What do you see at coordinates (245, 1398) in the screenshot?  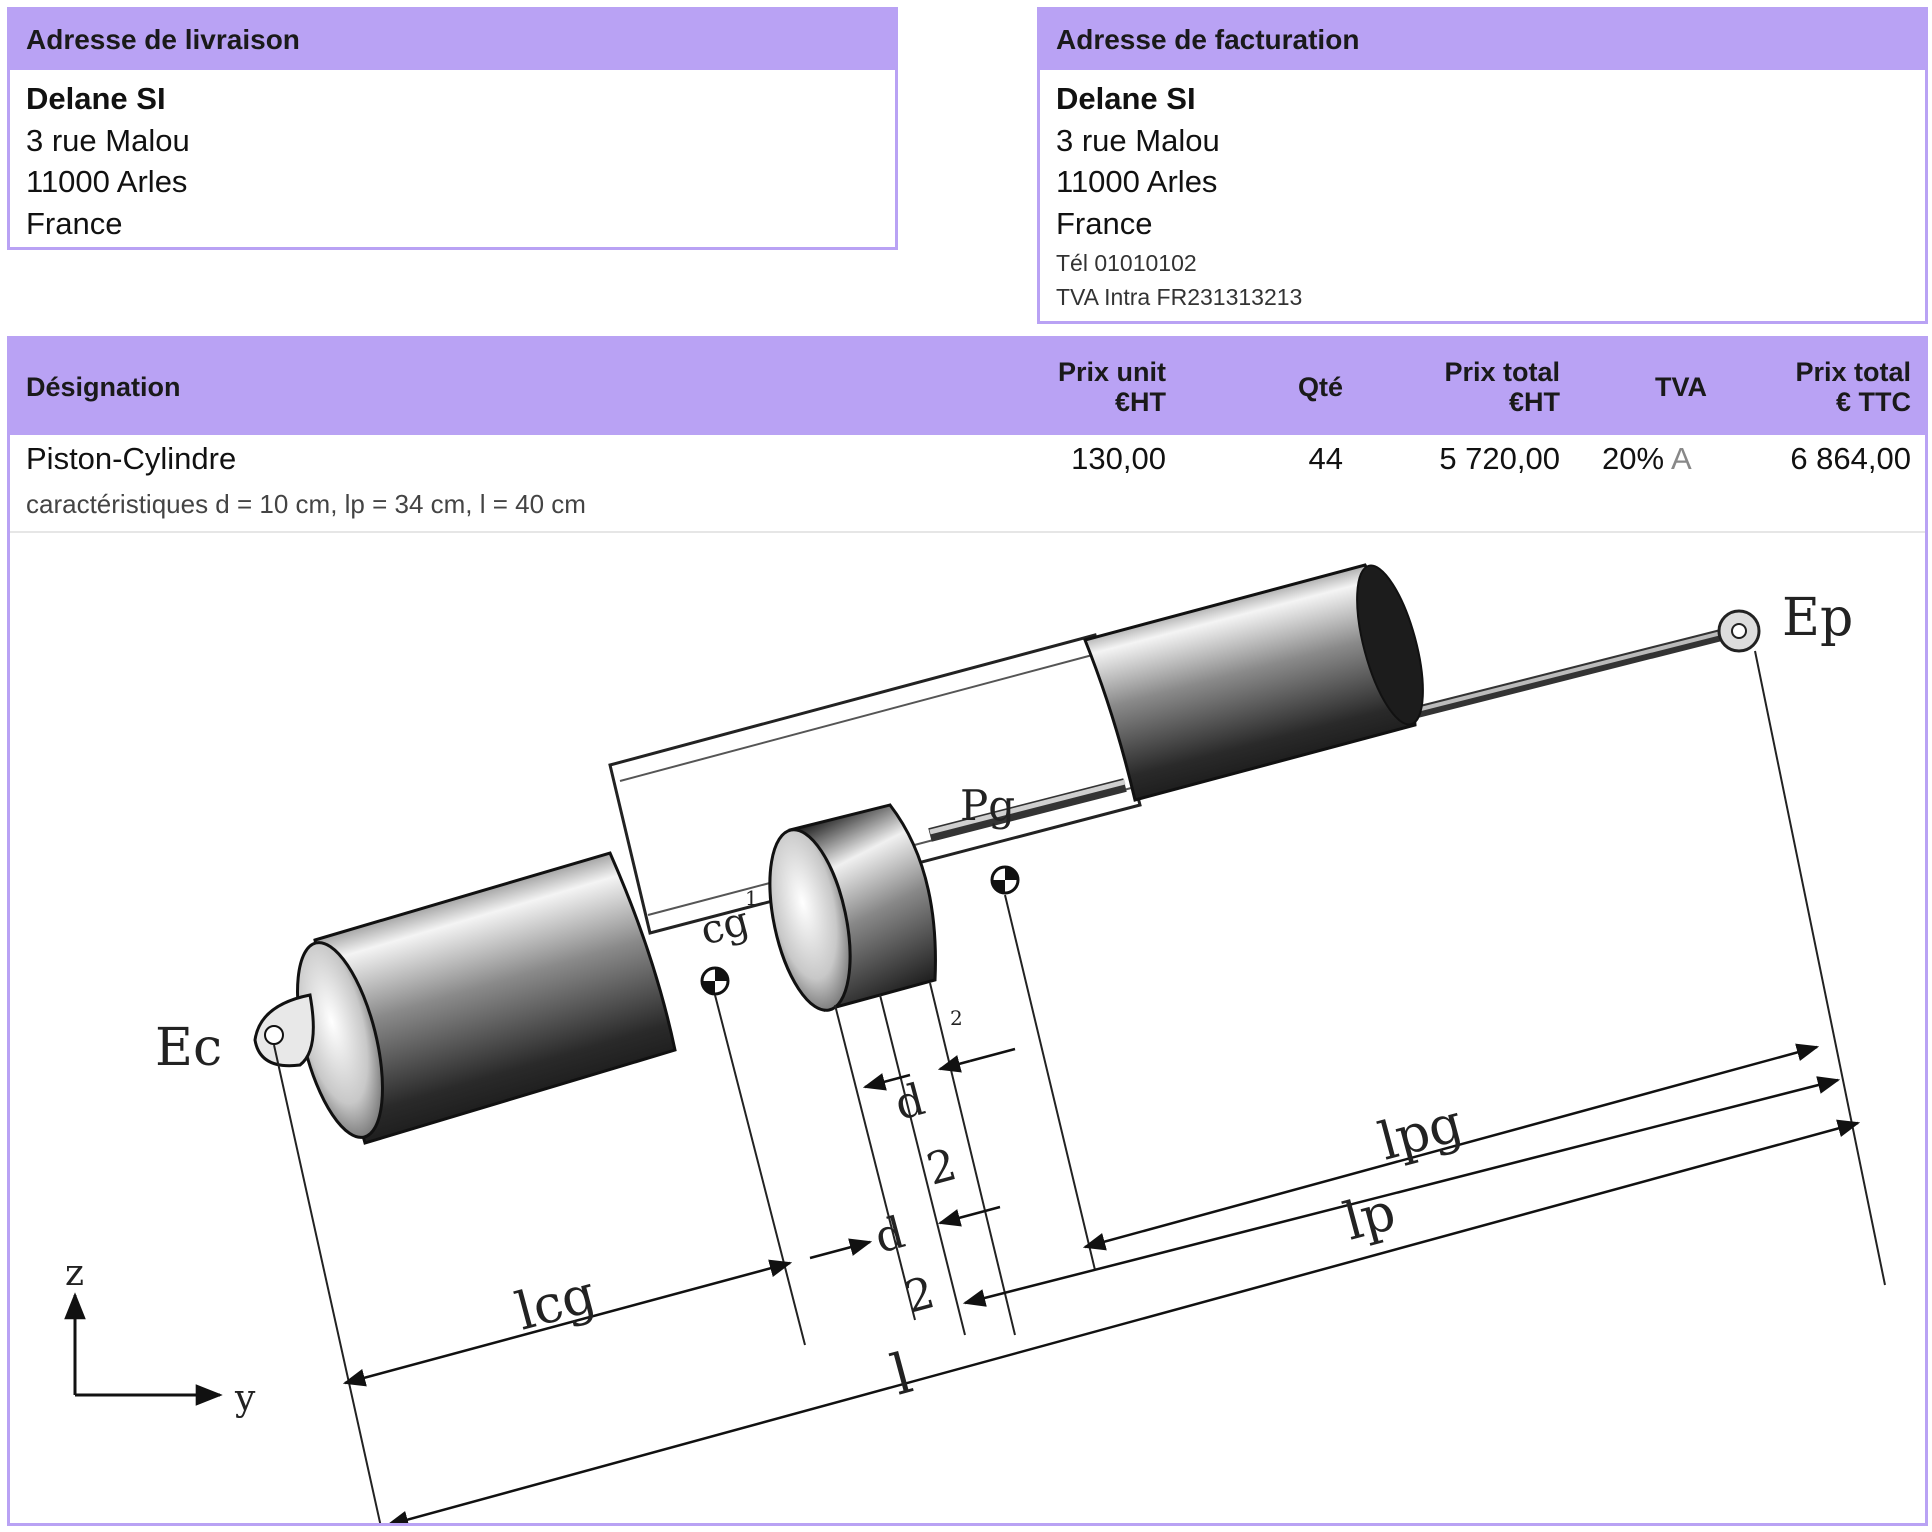 I see `label-y: y` at bounding box center [245, 1398].